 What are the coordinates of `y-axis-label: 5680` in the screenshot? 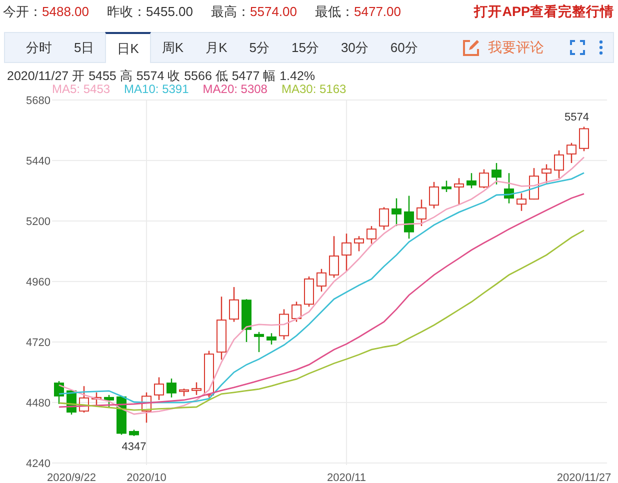 It's located at (38, 101).